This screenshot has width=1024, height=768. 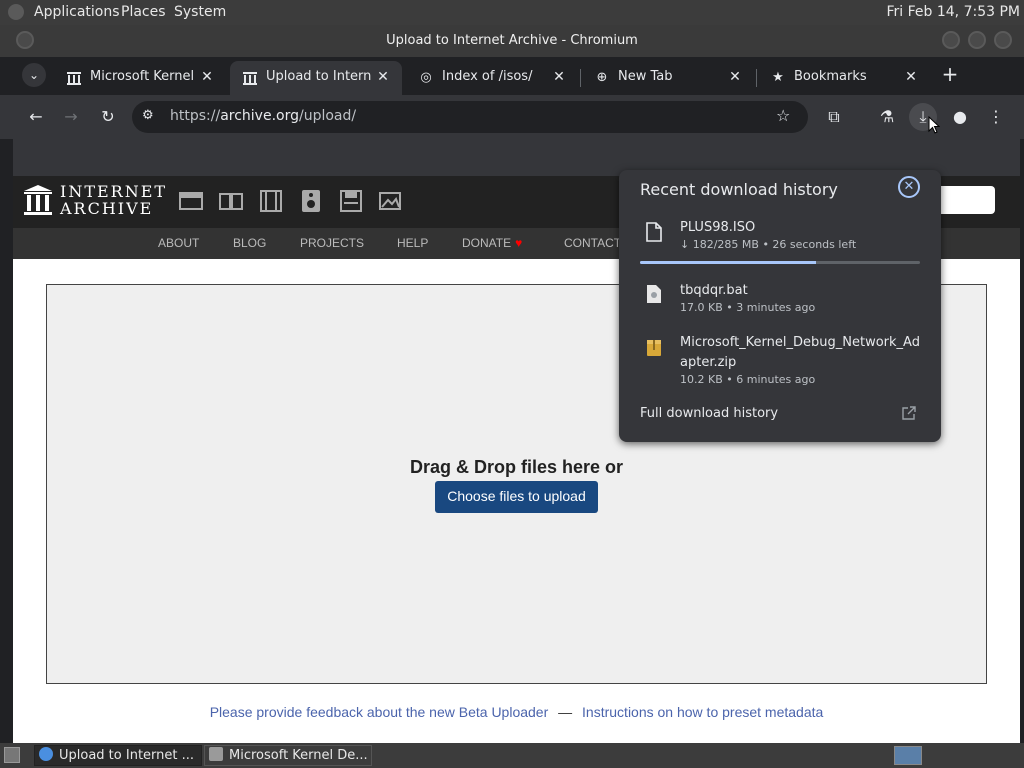 I want to click on open-in-new-icon, so click(x=910, y=414).